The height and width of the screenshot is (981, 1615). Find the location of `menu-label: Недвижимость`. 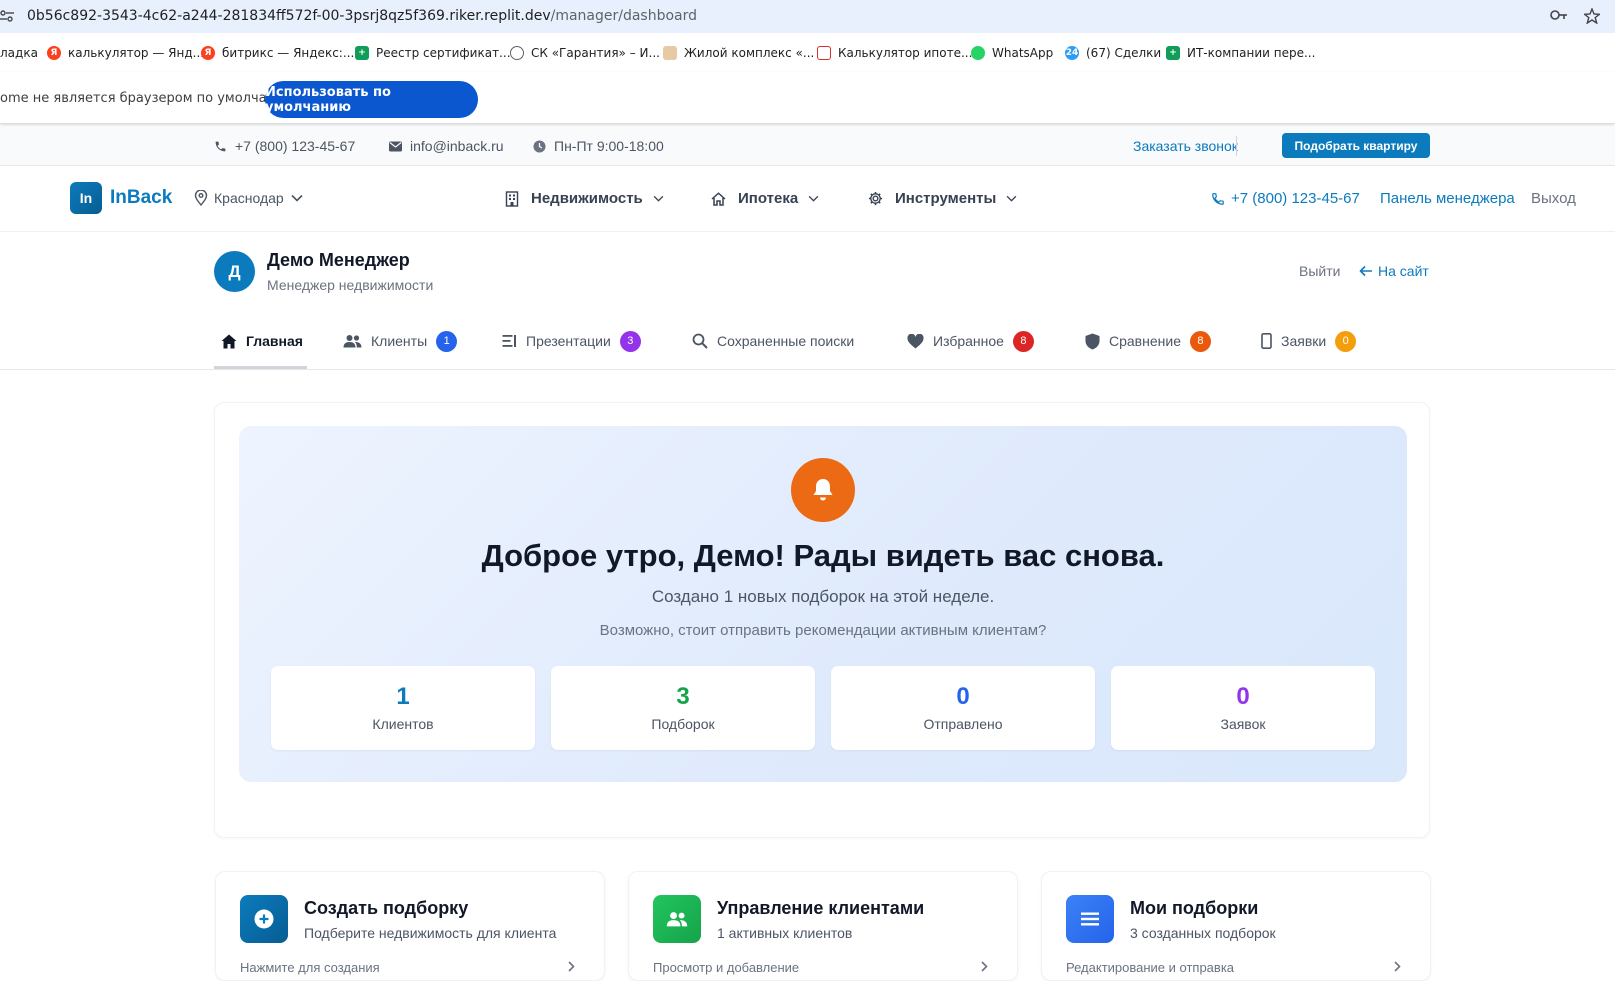

menu-label: Недвижимость is located at coordinates (587, 198).